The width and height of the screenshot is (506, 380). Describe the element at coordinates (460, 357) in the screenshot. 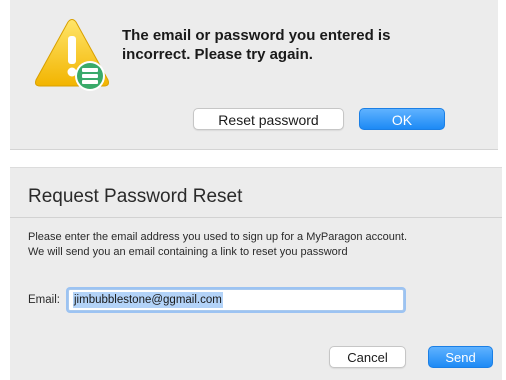

I see `send-button: Send` at that location.